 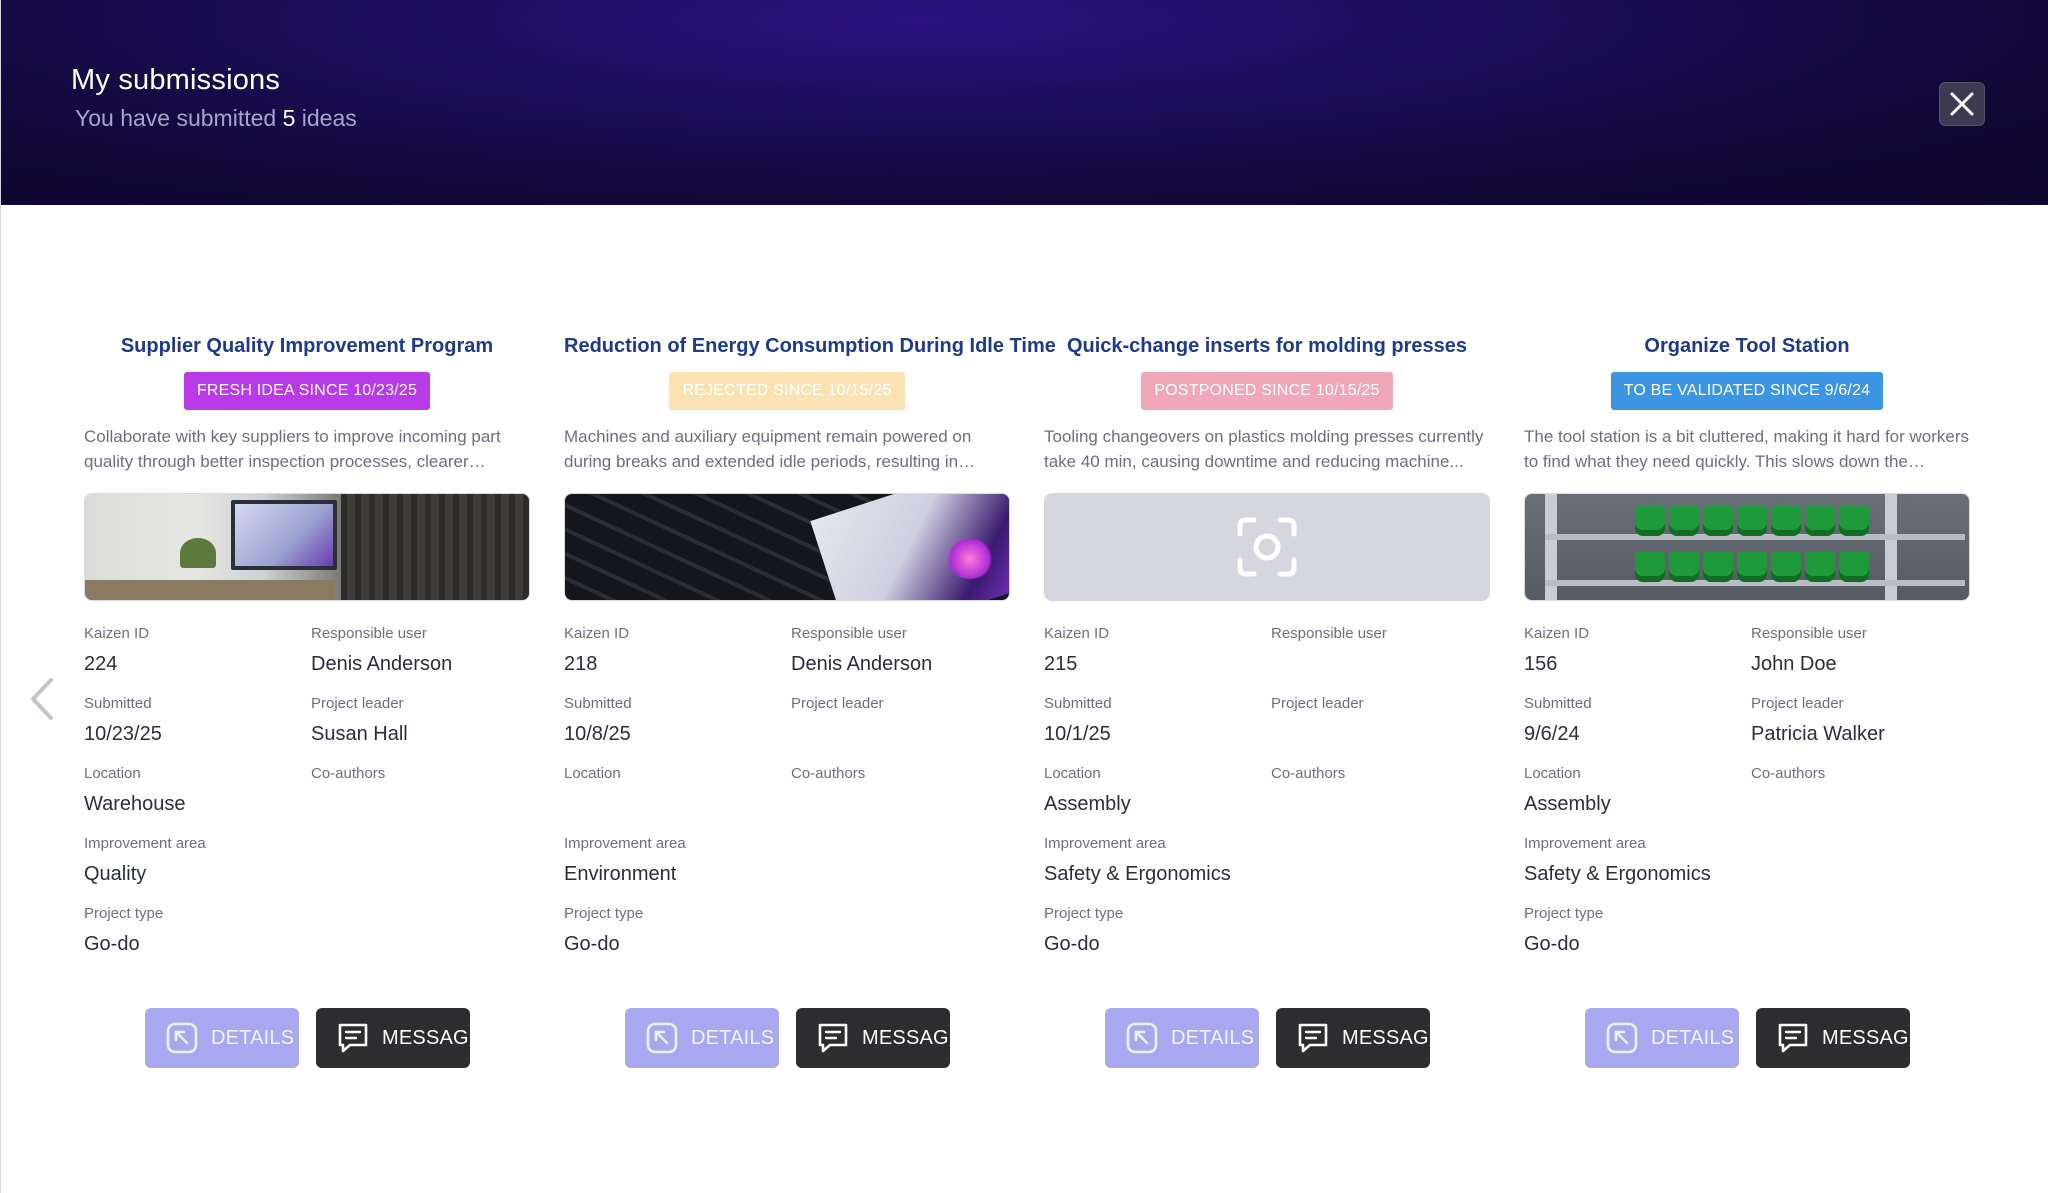 I want to click on previous-page-button, so click(x=42, y=699).